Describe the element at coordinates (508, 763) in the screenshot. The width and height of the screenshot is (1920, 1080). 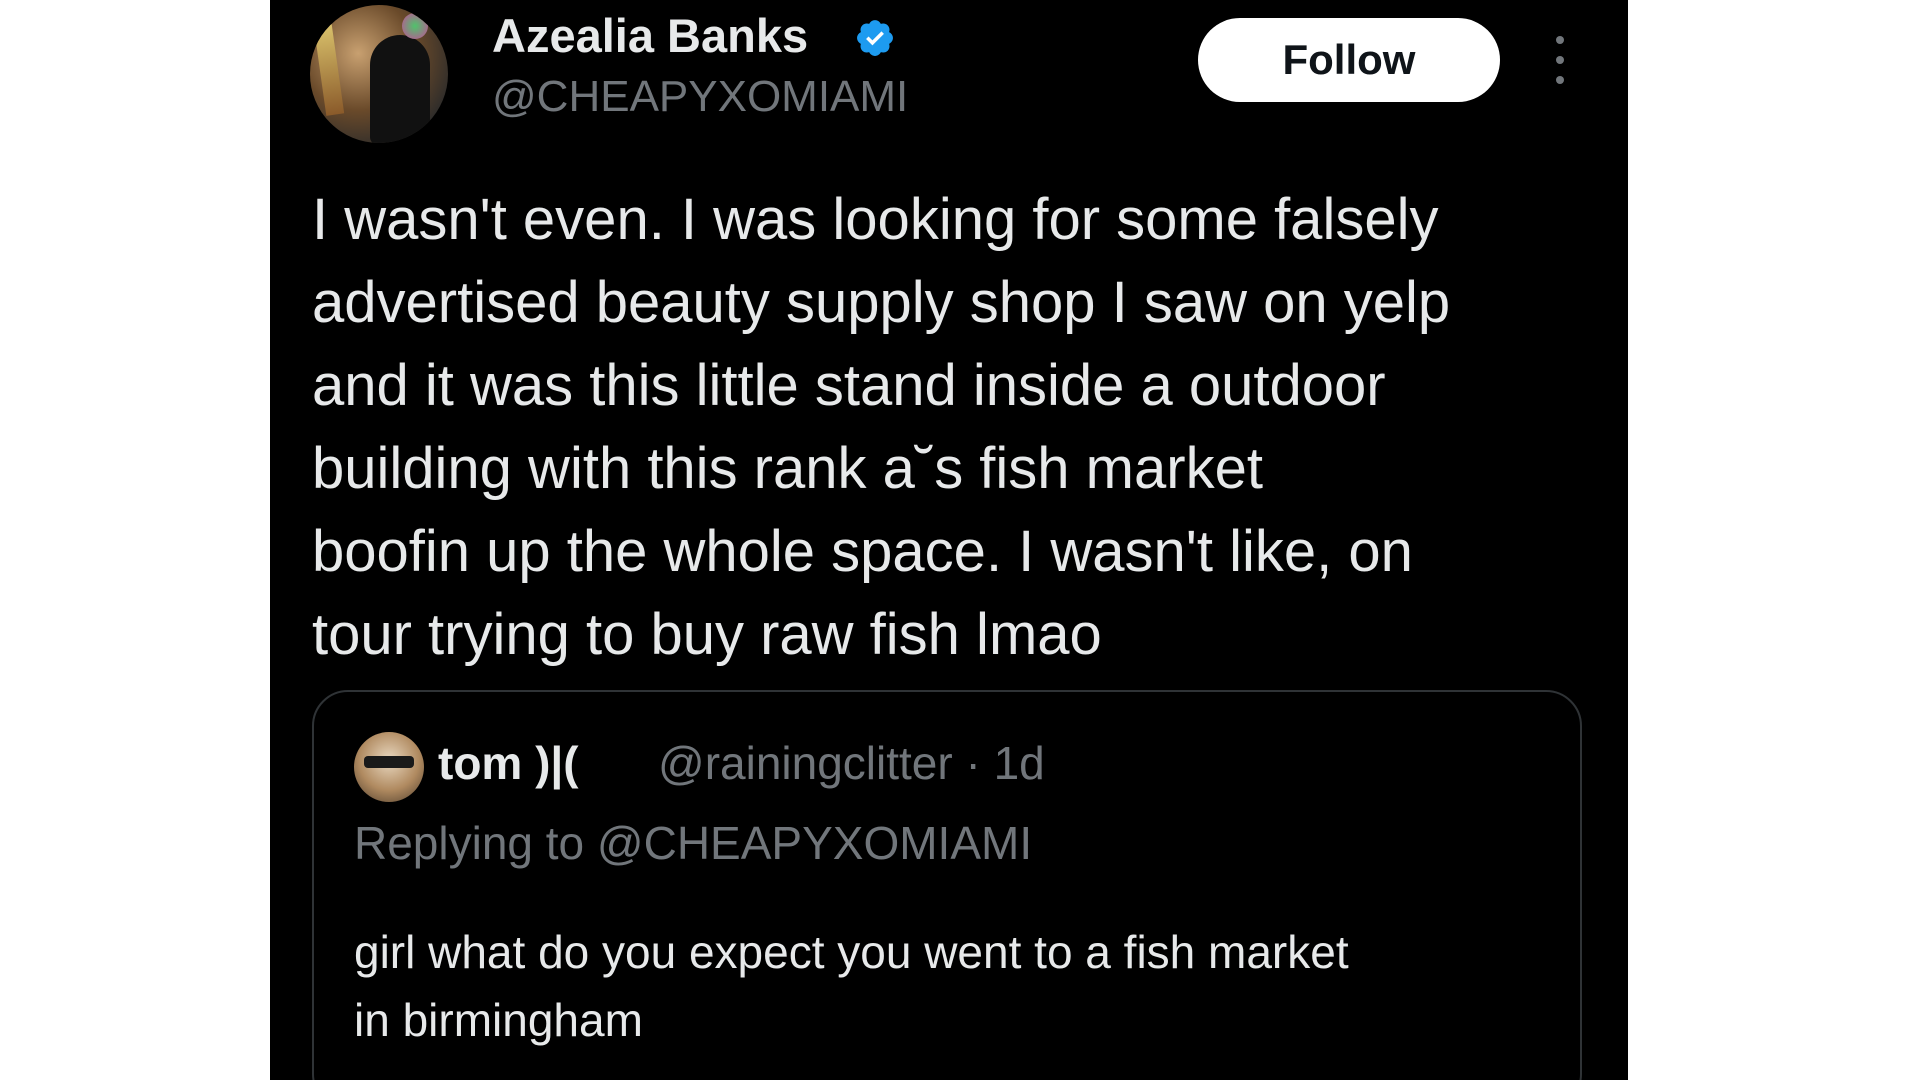
I see `quoted-author-name: tom )|(` at that location.